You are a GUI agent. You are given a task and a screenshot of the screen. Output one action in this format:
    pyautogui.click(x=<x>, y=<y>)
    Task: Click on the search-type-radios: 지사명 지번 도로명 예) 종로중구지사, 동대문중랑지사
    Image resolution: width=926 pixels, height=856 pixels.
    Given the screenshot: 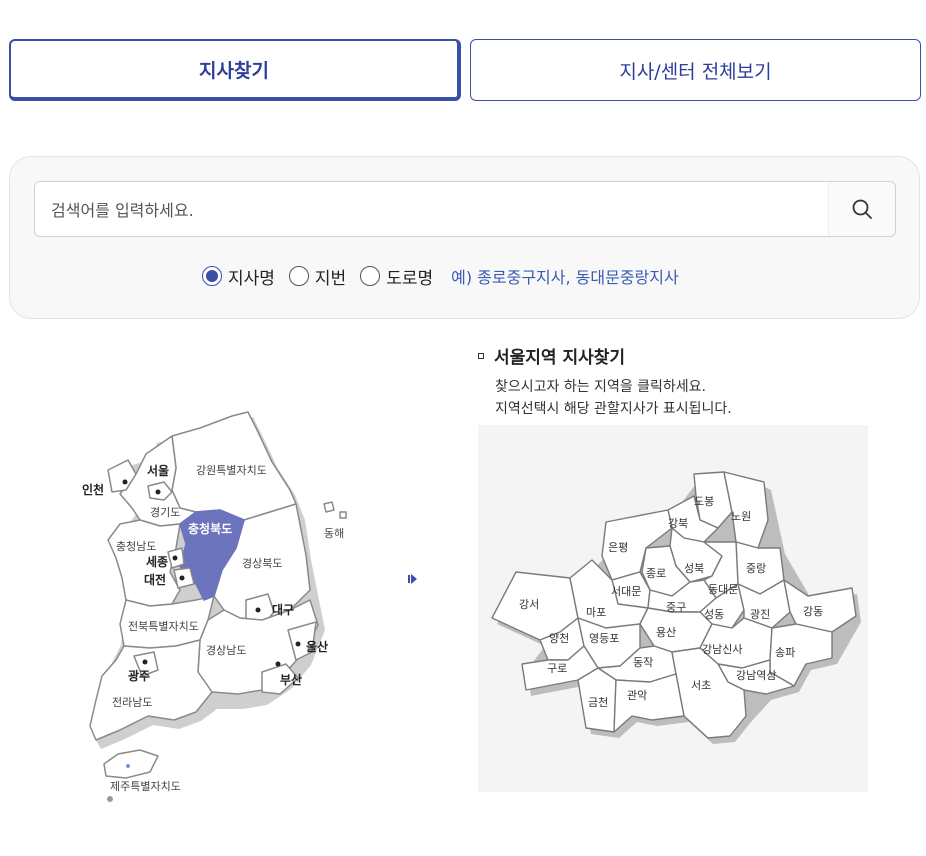 What is the action you would take?
    pyautogui.click(x=440, y=276)
    